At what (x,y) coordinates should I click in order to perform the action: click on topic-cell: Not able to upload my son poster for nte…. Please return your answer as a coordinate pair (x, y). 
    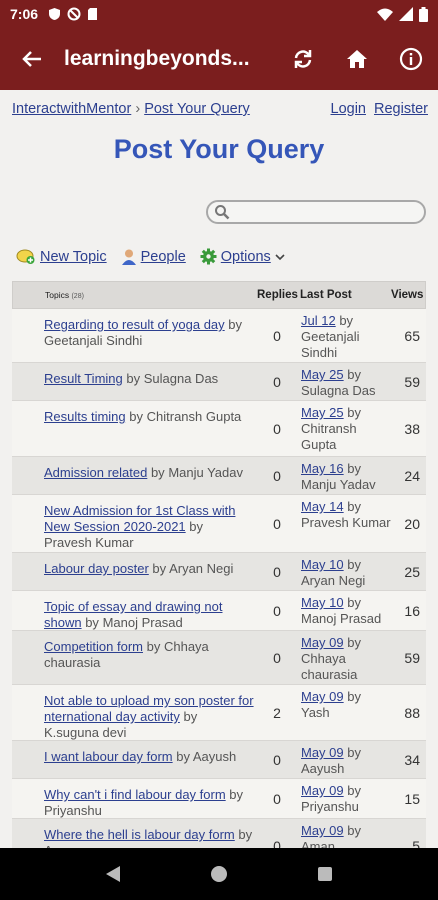
    Looking at the image, I should click on (149, 717).